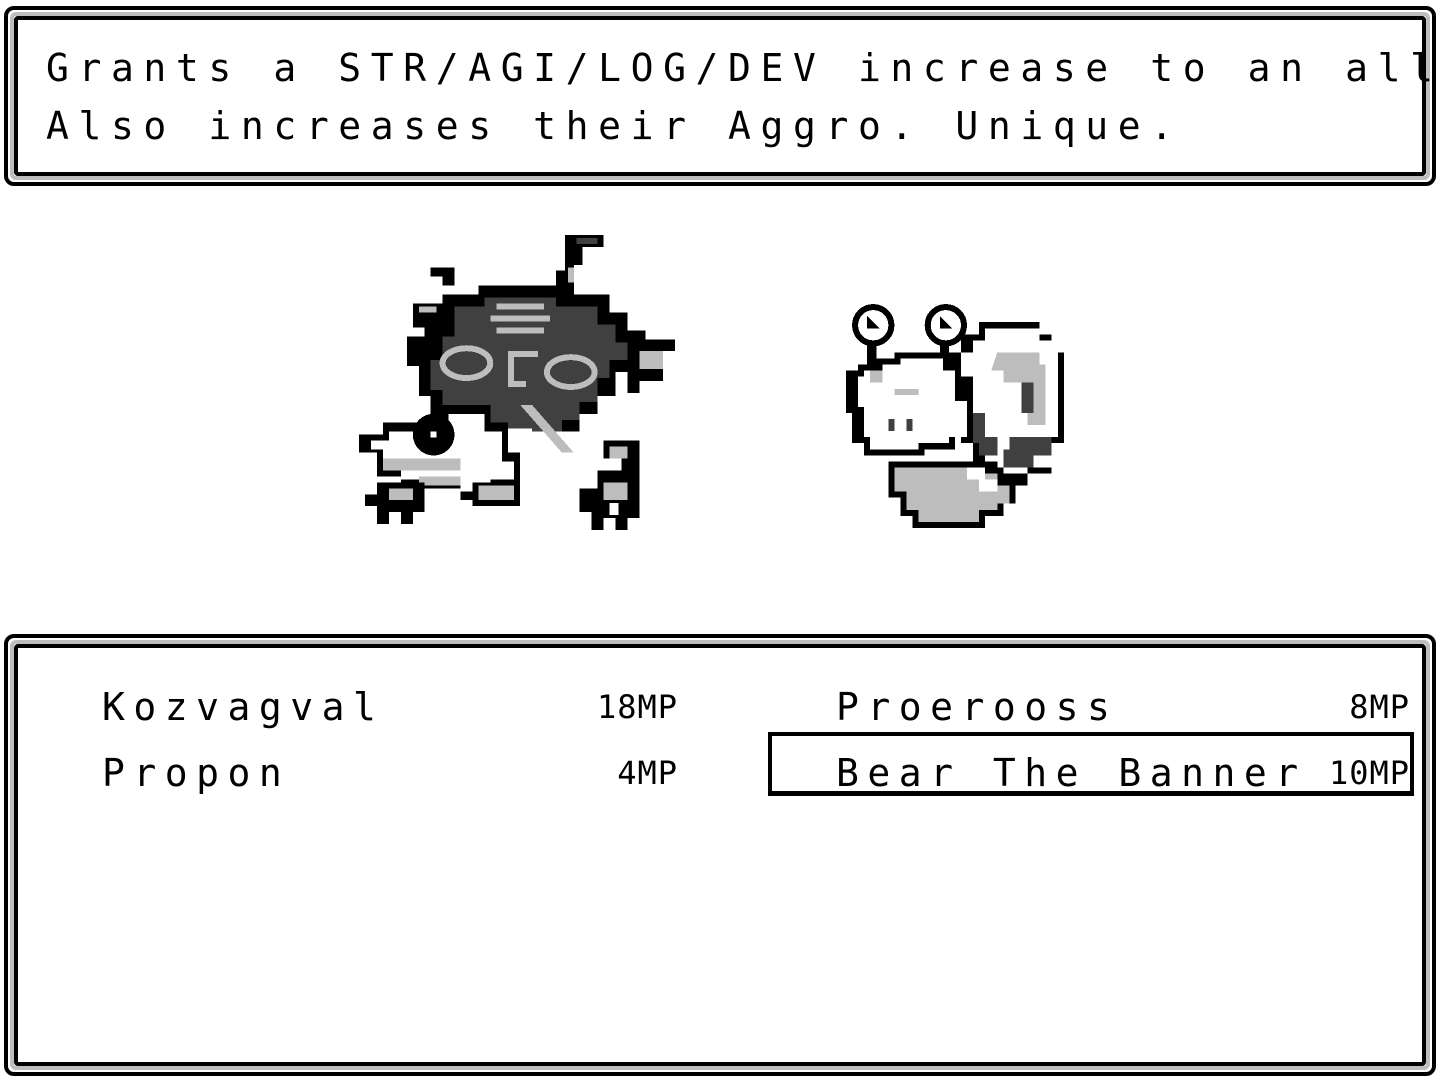 This screenshot has height=1080, width=1440. Describe the element at coordinates (1123, 707) in the screenshot. I see `skill-item: Proerooss 8MP` at that location.